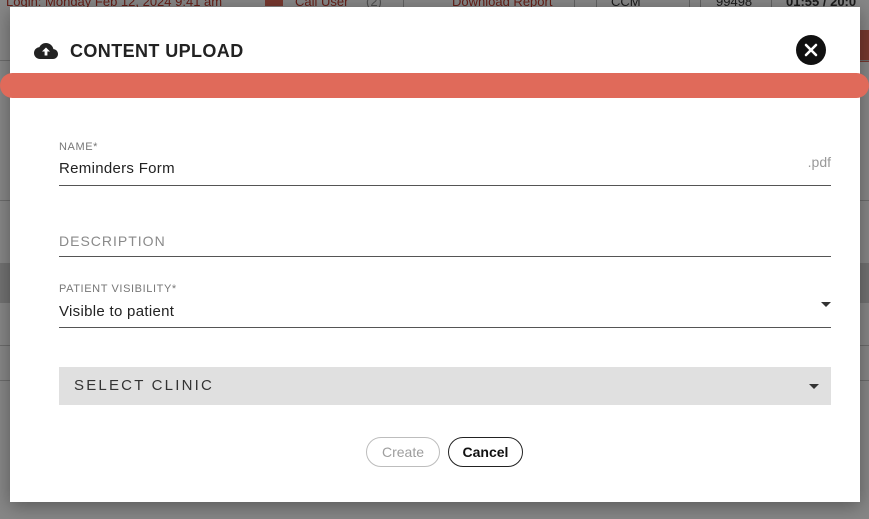 The height and width of the screenshot is (519, 869). Describe the element at coordinates (79, 147) in the screenshot. I see `name-field-label: NAME*` at that location.